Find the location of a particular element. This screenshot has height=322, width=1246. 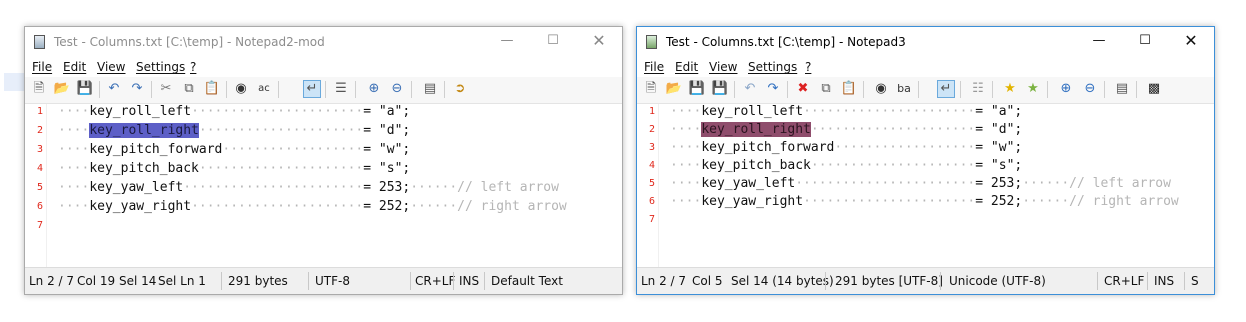

line-number: 3 is located at coordinates (651, 147).